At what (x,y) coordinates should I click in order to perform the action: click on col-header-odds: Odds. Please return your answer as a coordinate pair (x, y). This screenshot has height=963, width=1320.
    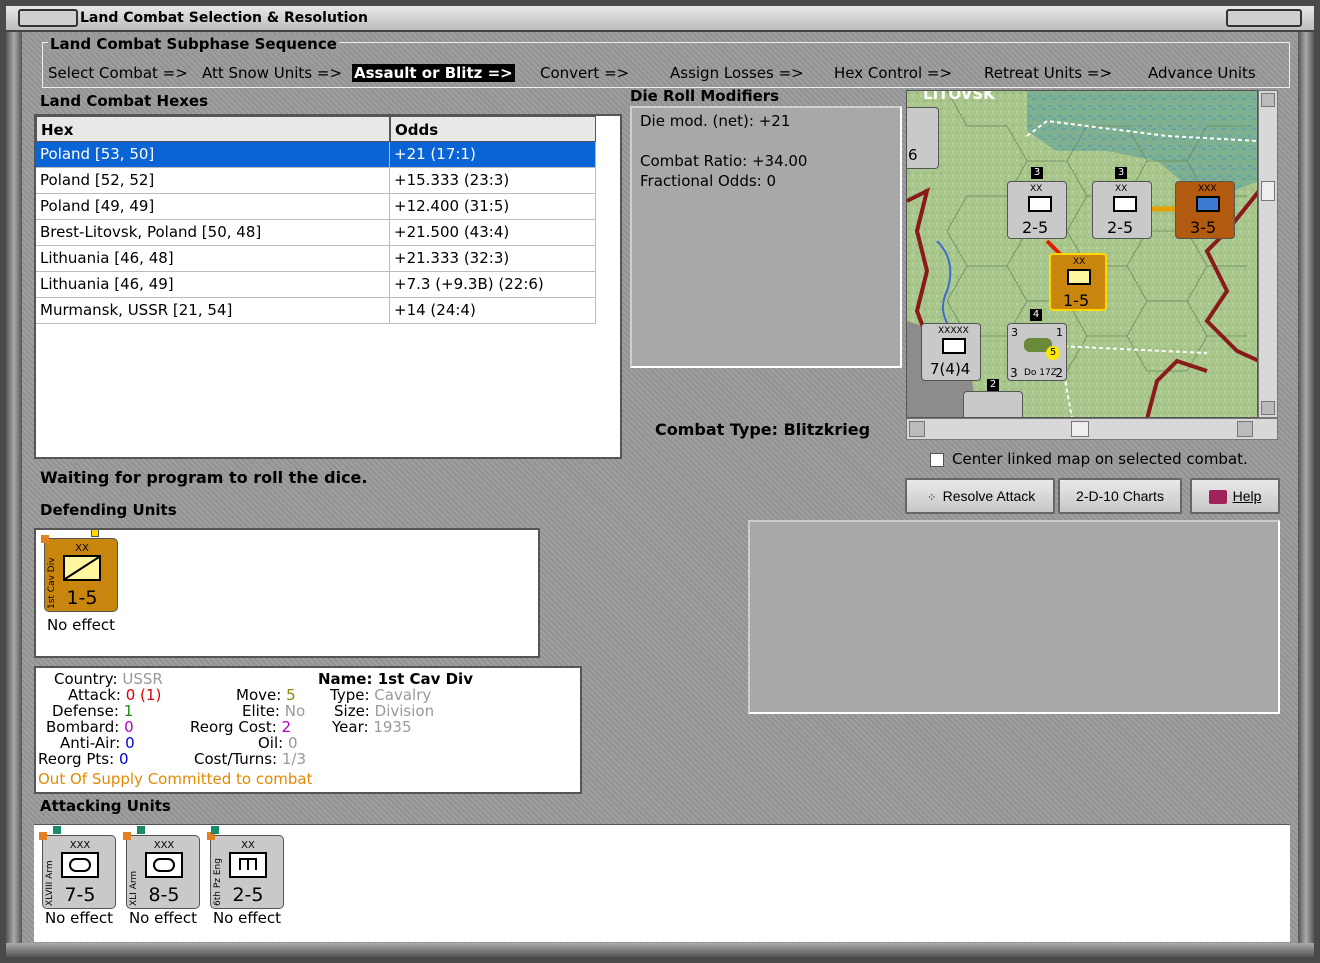
    Looking at the image, I should click on (493, 129).